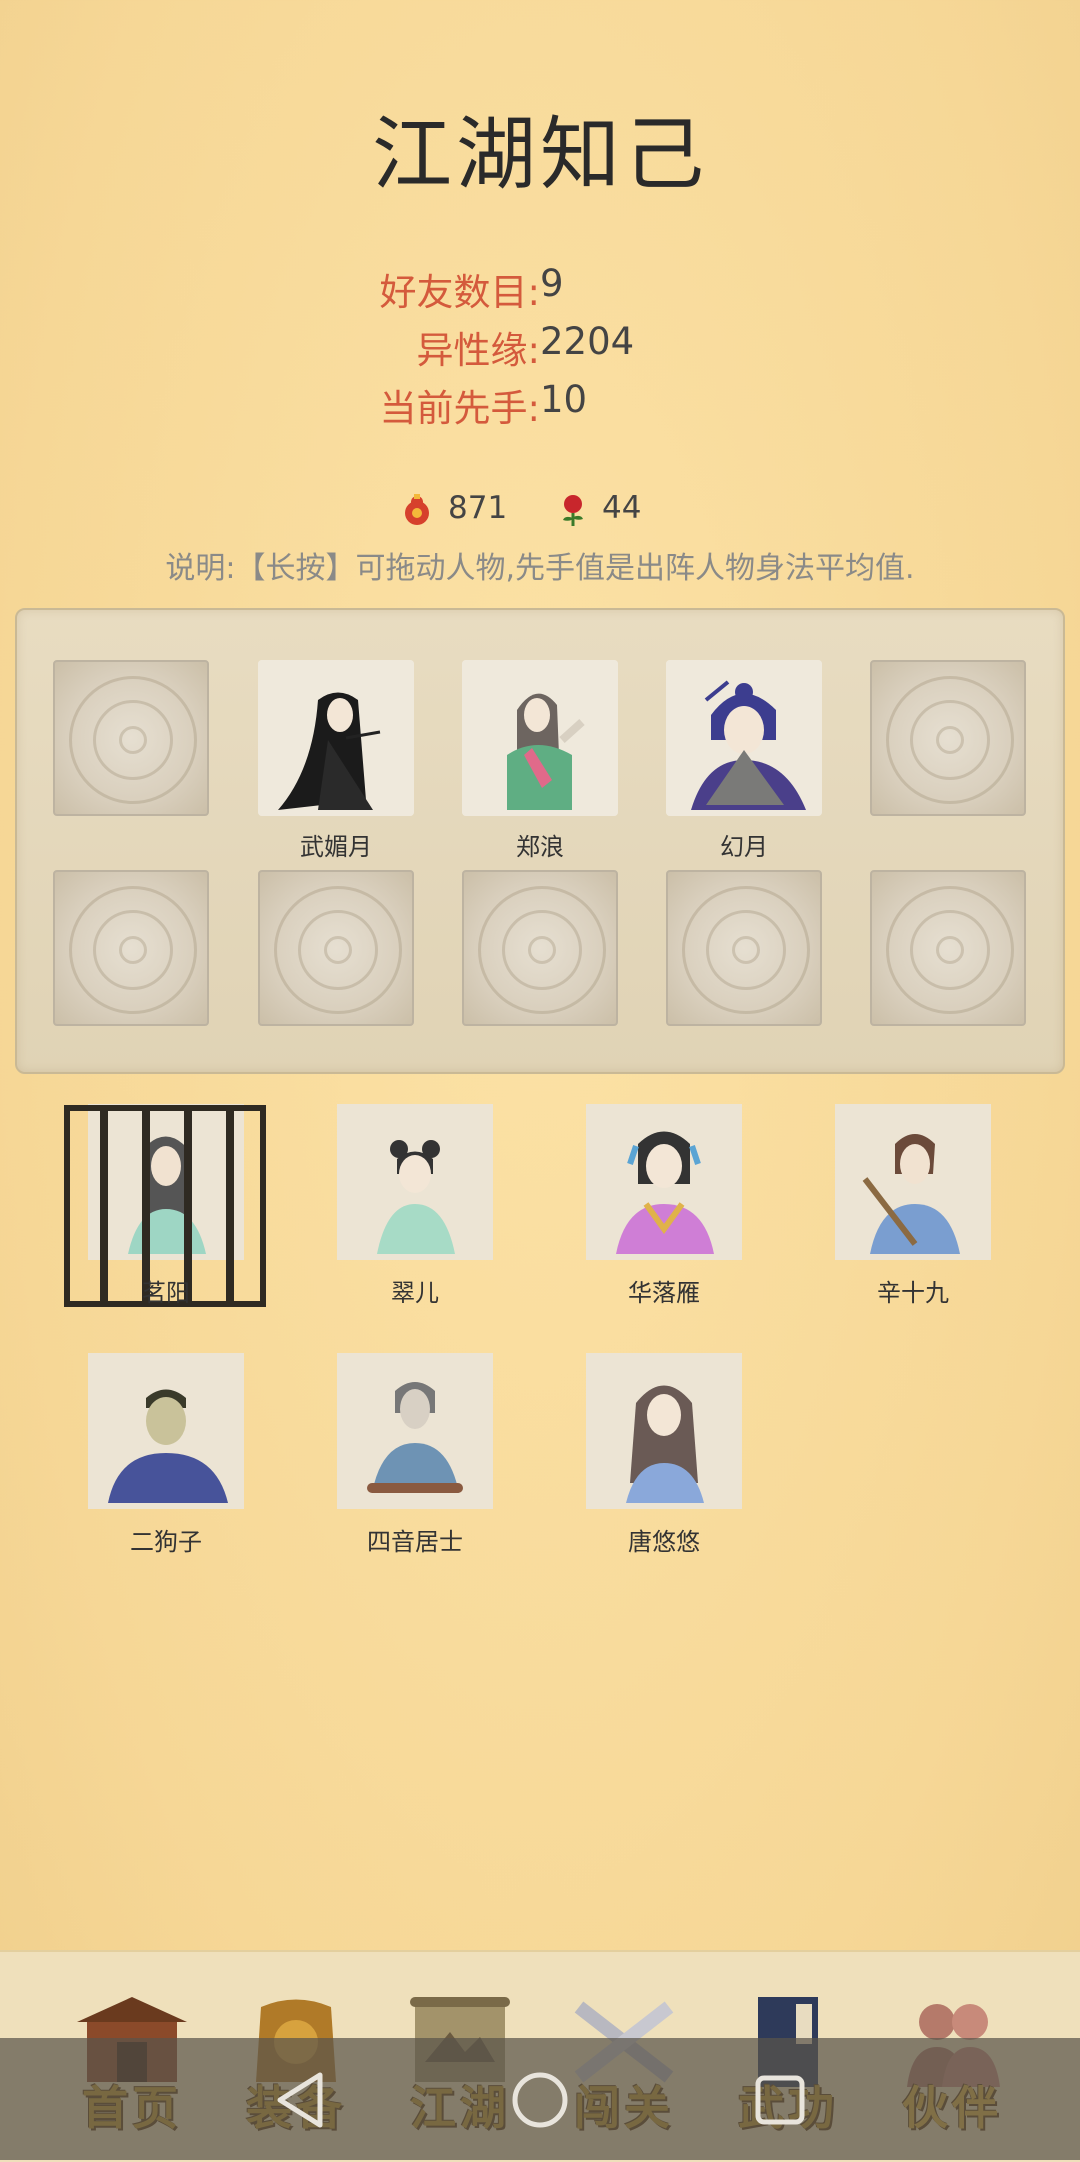 Image resolution: width=1080 pixels, height=2162 pixels. I want to click on friend-name: 唐悠悠, so click(664, 1542).